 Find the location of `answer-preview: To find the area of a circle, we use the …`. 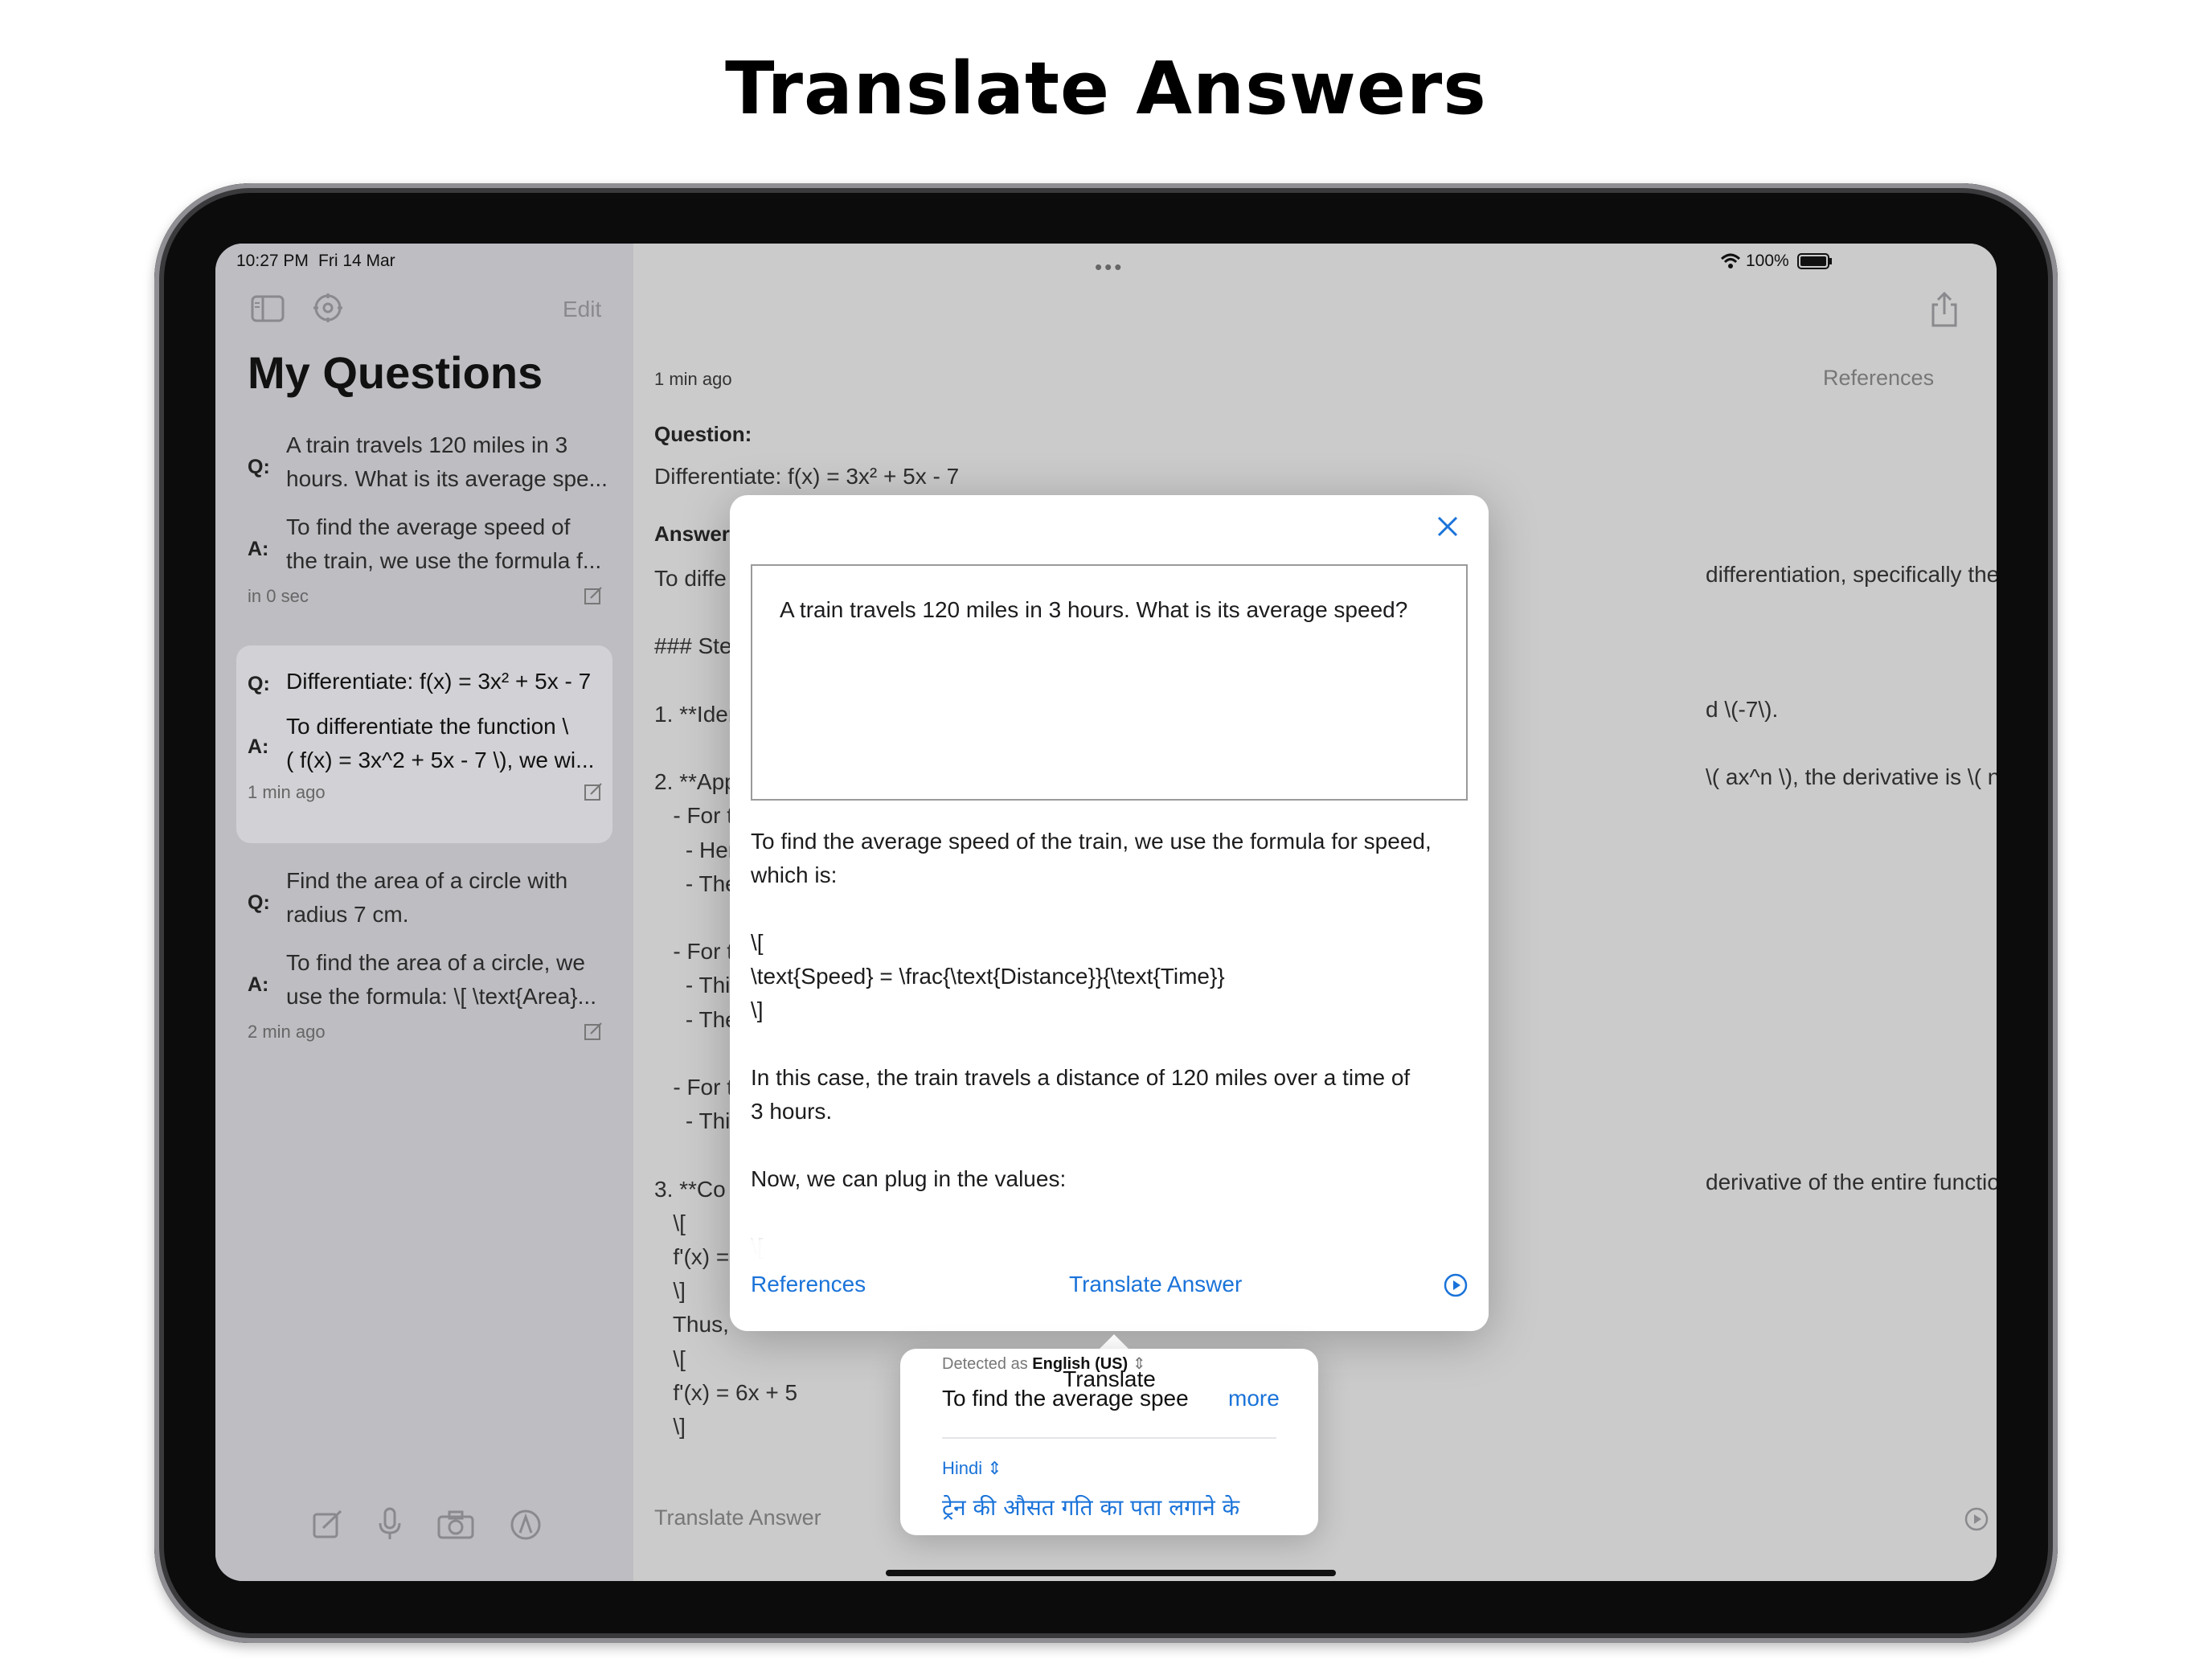

answer-preview: To find the area of a circle, we use the … is located at coordinates (441, 979).